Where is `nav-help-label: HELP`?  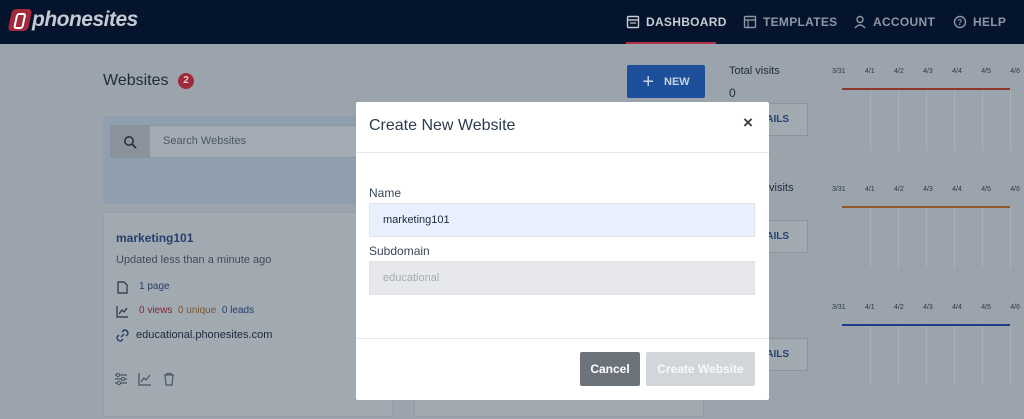
nav-help-label: HELP is located at coordinates (990, 22).